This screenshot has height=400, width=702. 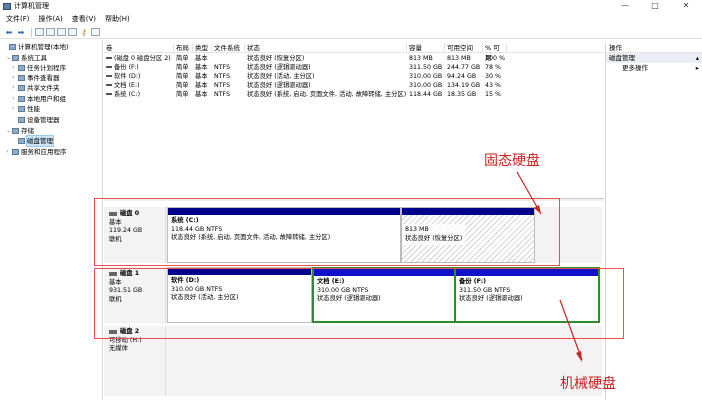 What do you see at coordinates (36, 78) in the screenshot?
I see `tree-item-event-viewer: › 事件查看器` at bounding box center [36, 78].